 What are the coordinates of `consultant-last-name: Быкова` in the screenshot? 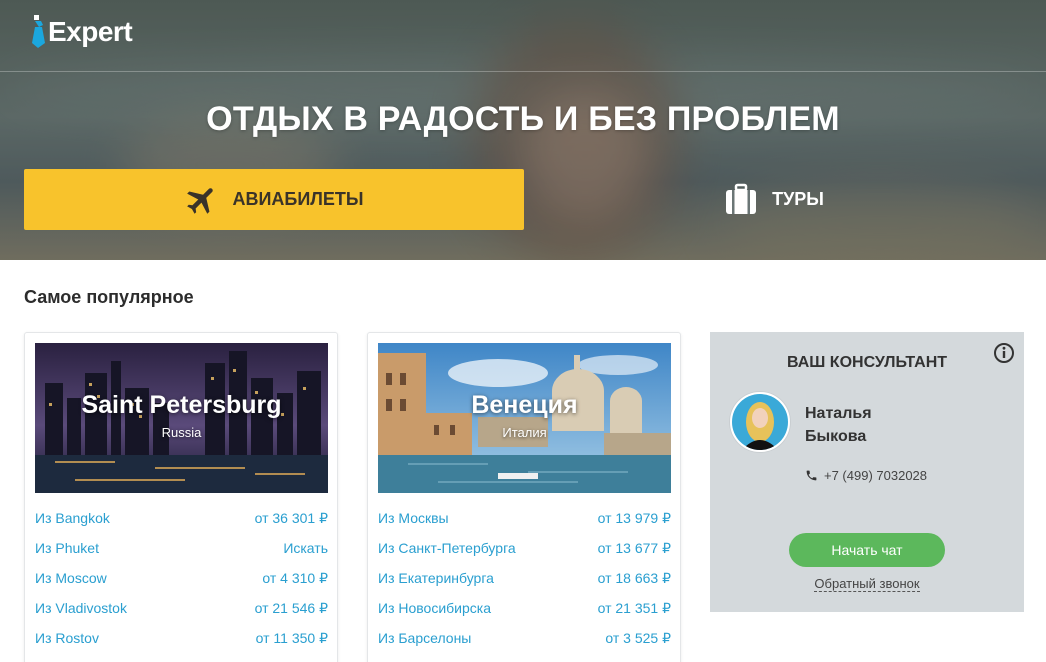 It's located at (836, 436).